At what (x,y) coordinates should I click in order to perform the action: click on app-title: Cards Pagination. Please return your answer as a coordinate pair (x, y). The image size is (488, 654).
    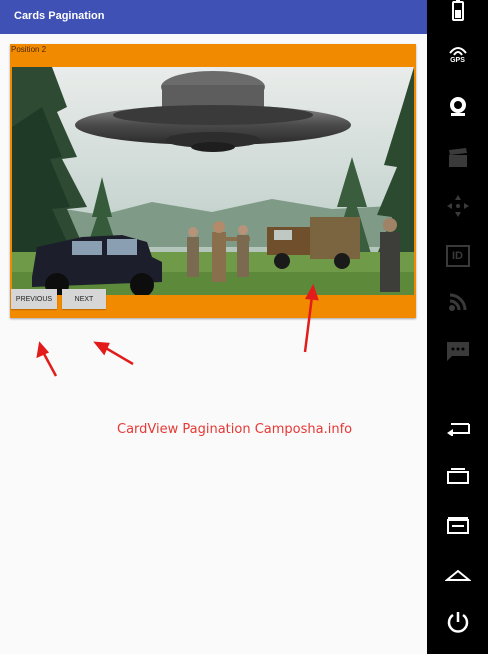
    Looking at the image, I should click on (59, 16).